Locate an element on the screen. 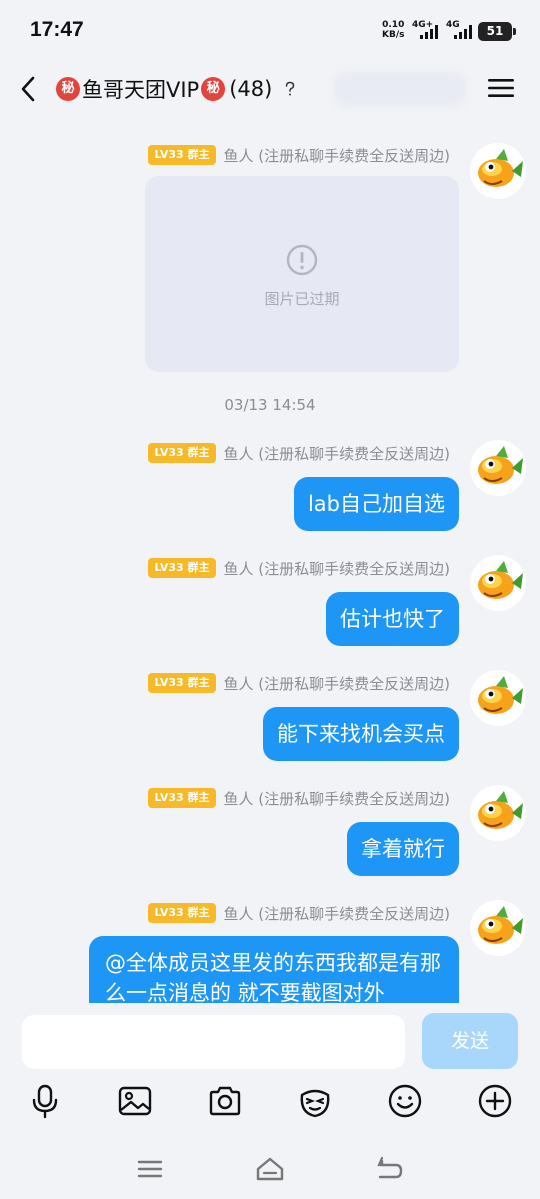  expired-image: 图片已过期 is located at coordinates (302, 274).